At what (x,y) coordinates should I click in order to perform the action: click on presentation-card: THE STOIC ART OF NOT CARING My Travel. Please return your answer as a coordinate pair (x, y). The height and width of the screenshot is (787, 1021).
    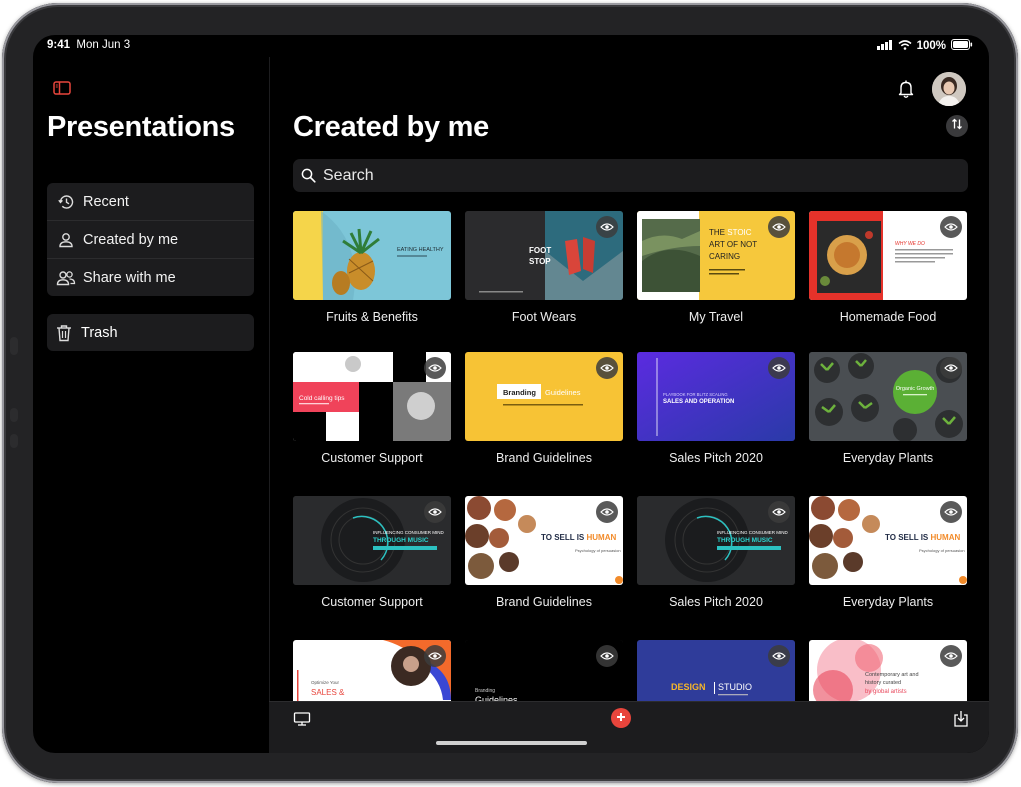
    Looking at the image, I should click on (716, 267).